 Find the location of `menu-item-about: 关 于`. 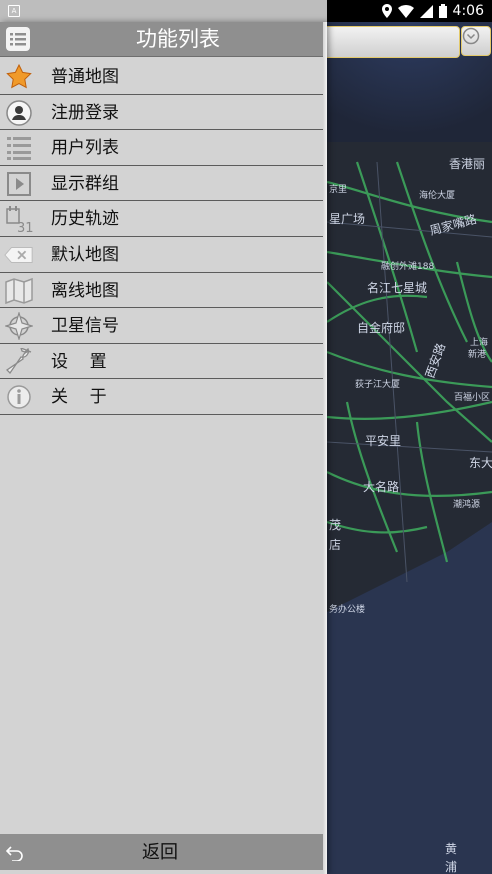

menu-item-about: 关 于 is located at coordinates (163, 397).